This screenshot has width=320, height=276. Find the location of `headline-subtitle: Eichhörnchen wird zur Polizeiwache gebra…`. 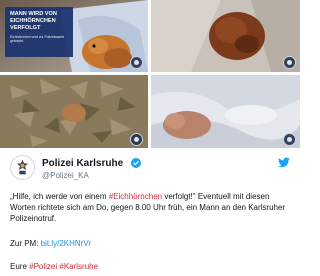

headline-subtitle: Eichhörnchen wird zur Polizeiwache gebra… is located at coordinates (37, 39).